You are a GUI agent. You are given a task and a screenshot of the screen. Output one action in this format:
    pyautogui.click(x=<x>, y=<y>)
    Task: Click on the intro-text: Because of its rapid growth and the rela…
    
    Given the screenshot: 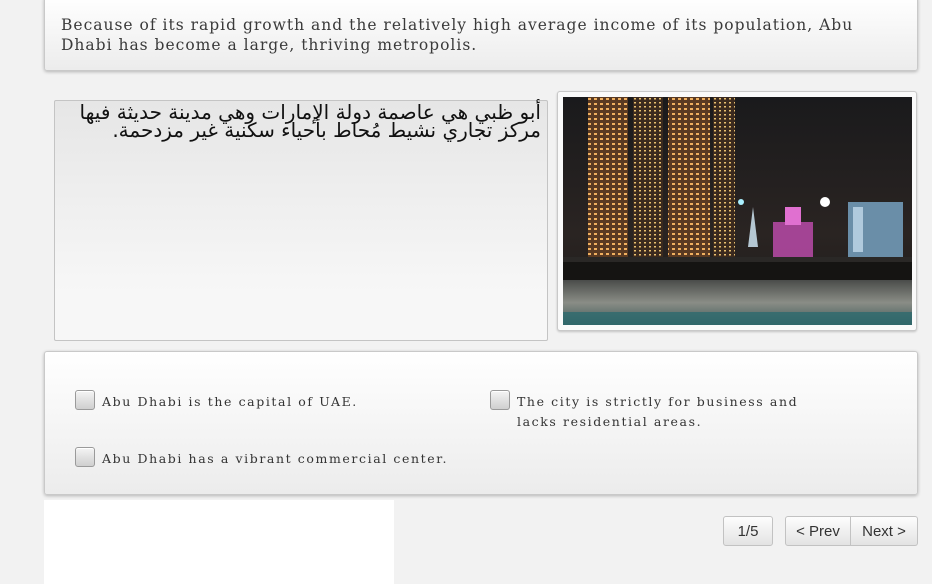 What is the action you would take?
    pyautogui.click(x=457, y=35)
    